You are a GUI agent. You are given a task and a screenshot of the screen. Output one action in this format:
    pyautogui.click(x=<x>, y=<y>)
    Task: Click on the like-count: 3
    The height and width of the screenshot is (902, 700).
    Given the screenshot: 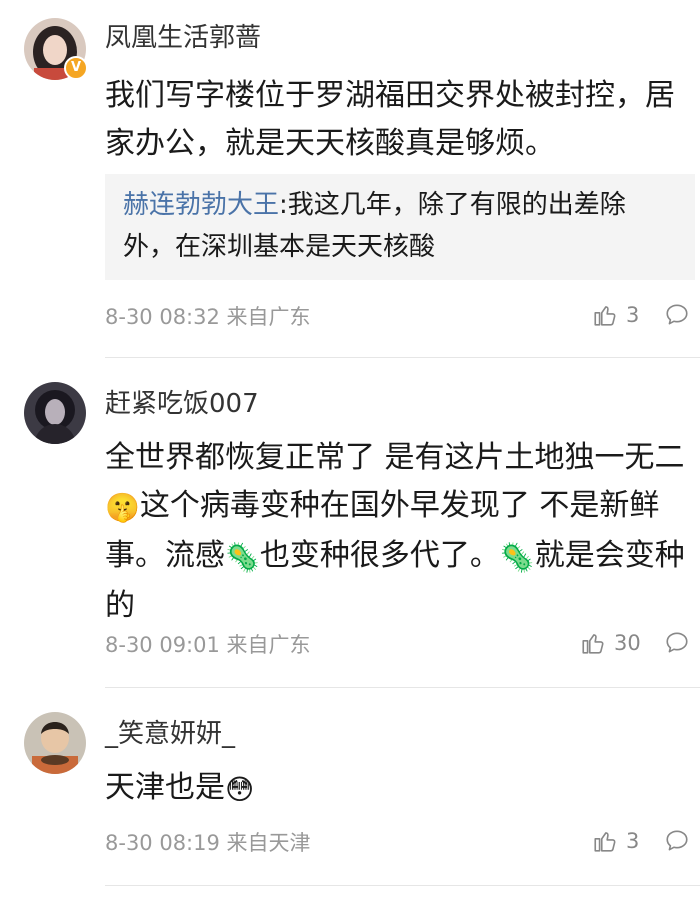 What is the action you would take?
    pyautogui.click(x=633, y=841)
    